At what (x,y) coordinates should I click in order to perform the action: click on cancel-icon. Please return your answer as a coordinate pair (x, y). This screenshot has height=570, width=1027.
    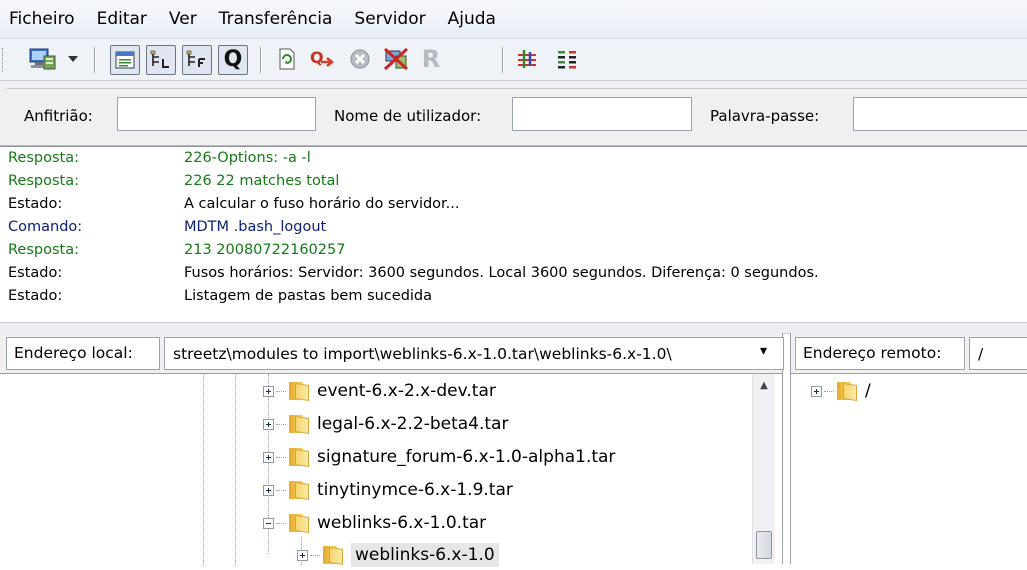
    Looking at the image, I should click on (360, 59).